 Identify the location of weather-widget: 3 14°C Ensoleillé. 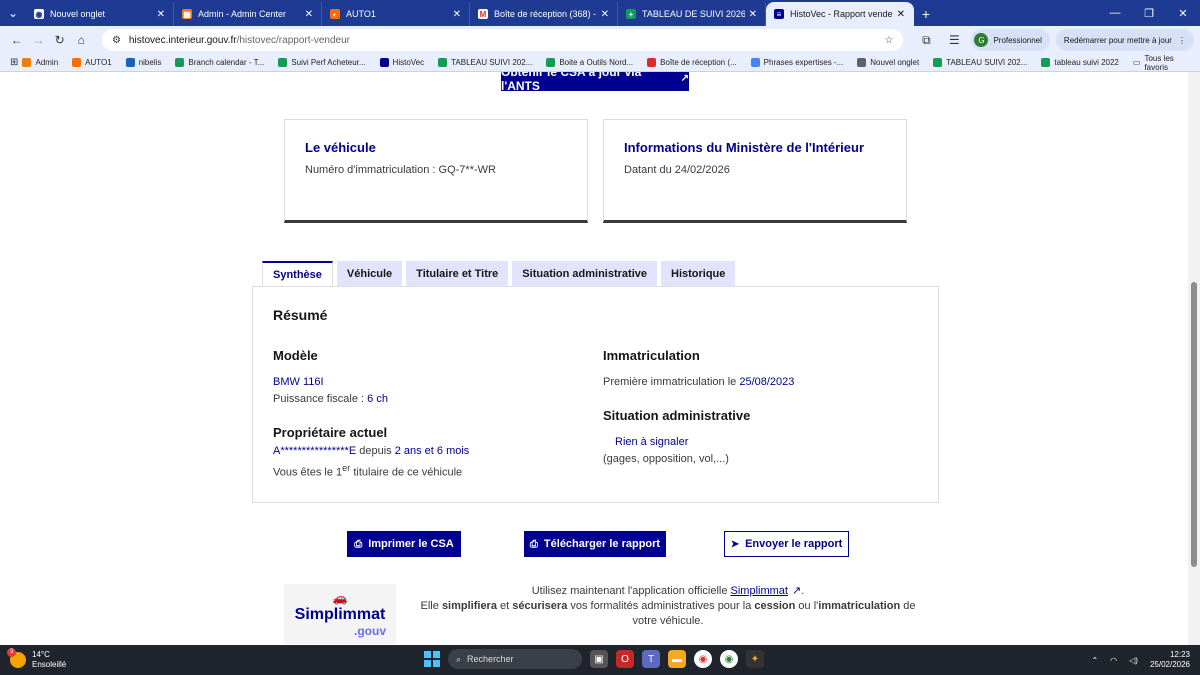
(36, 659).